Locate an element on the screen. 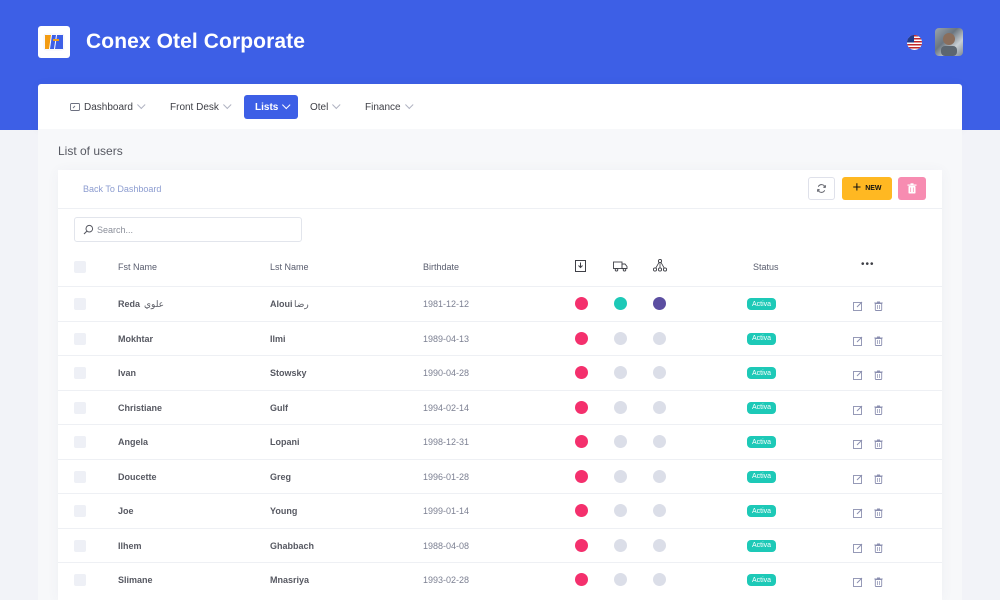 The image size is (1000, 600). table-row: Angela Lopani 1998-12-31 Activa is located at coordinates (500, 441).